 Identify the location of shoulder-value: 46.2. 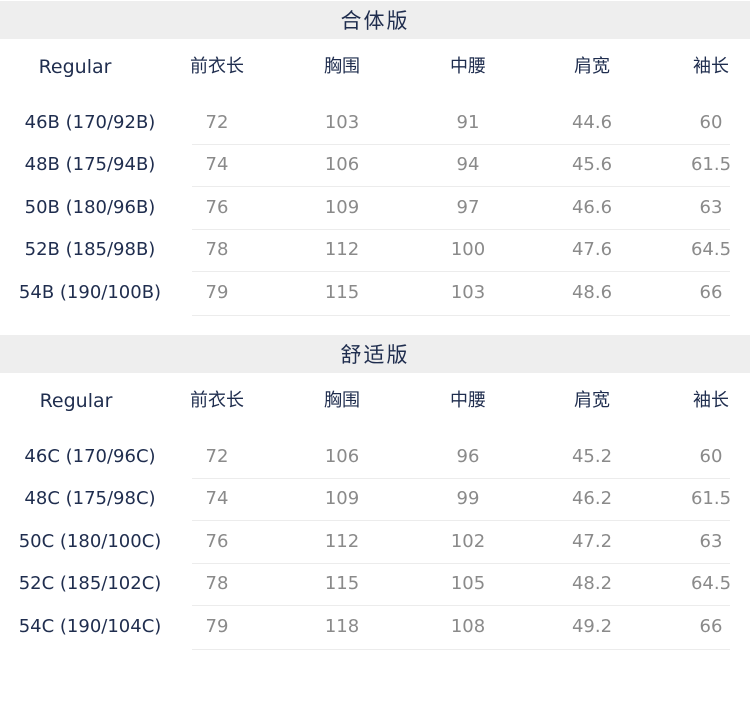
(592, 498).